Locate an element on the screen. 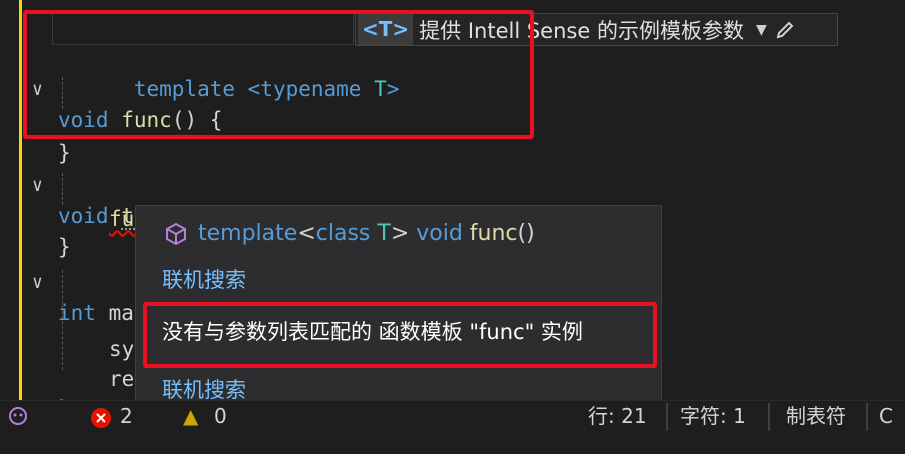 The height and width of the screenshot is (454, 905). code-line-void-test02: ∨ void test02() { is located at coordinates (124, 184).